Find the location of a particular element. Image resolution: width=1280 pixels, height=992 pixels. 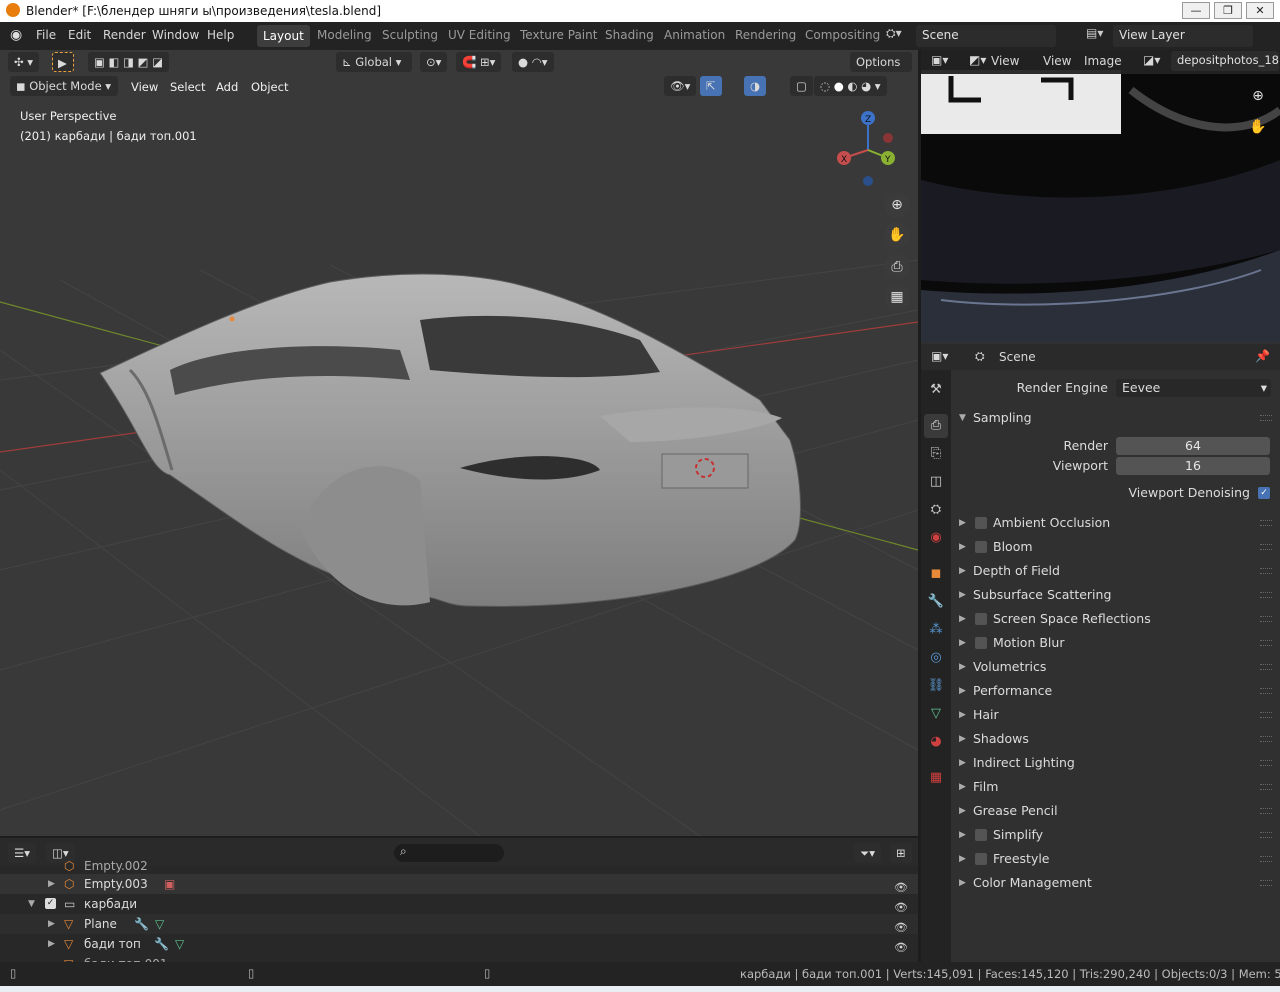

mode-dropdown: ◼ Object Mode ▾ is located at coordinates (64, 86).